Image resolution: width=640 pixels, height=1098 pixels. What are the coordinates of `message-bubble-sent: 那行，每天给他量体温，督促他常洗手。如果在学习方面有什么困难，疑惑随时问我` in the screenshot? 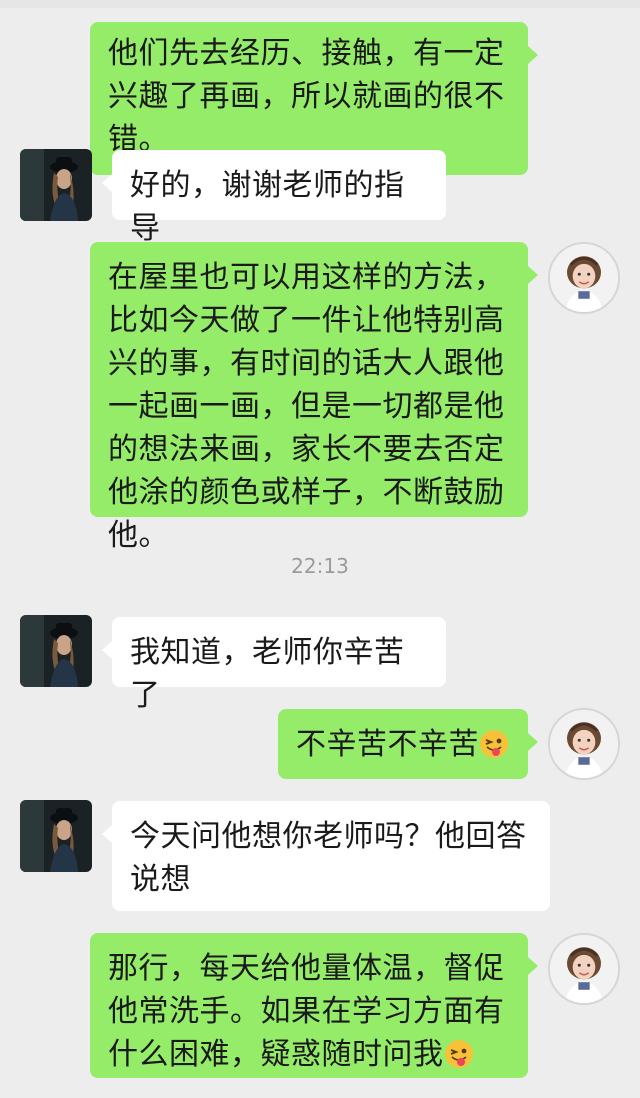 It's located at (314, 1005).